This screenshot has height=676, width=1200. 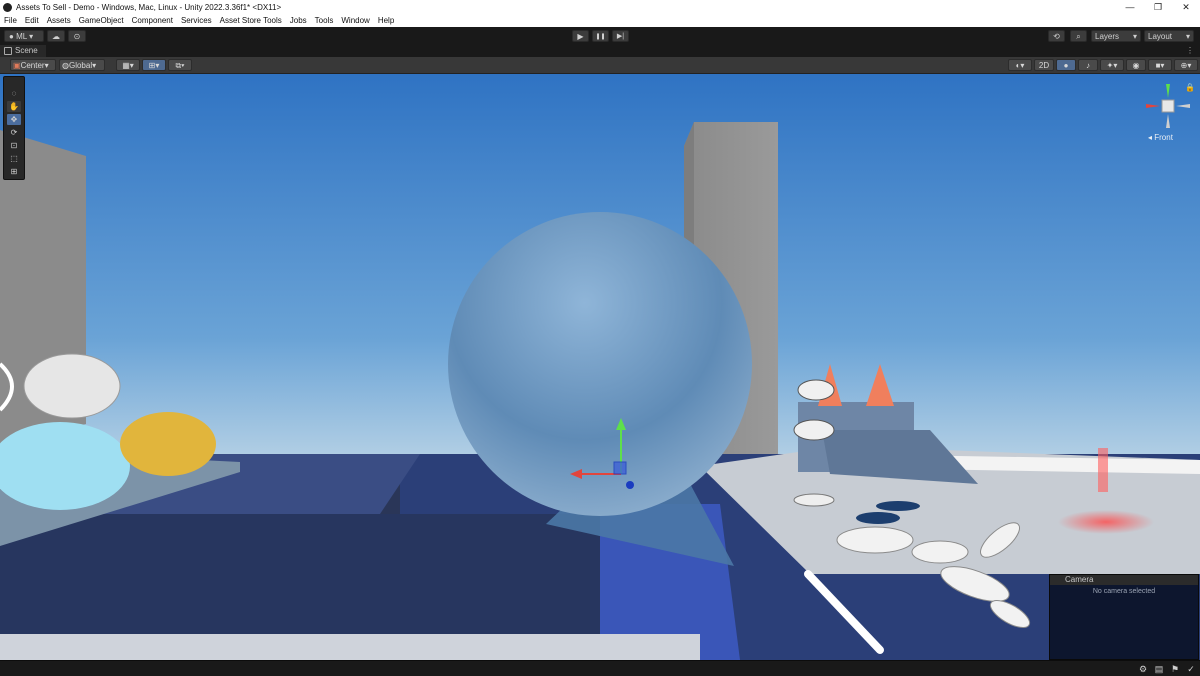 I want to click on effects-icon: ✦▾, so click(x=1112, y=65).